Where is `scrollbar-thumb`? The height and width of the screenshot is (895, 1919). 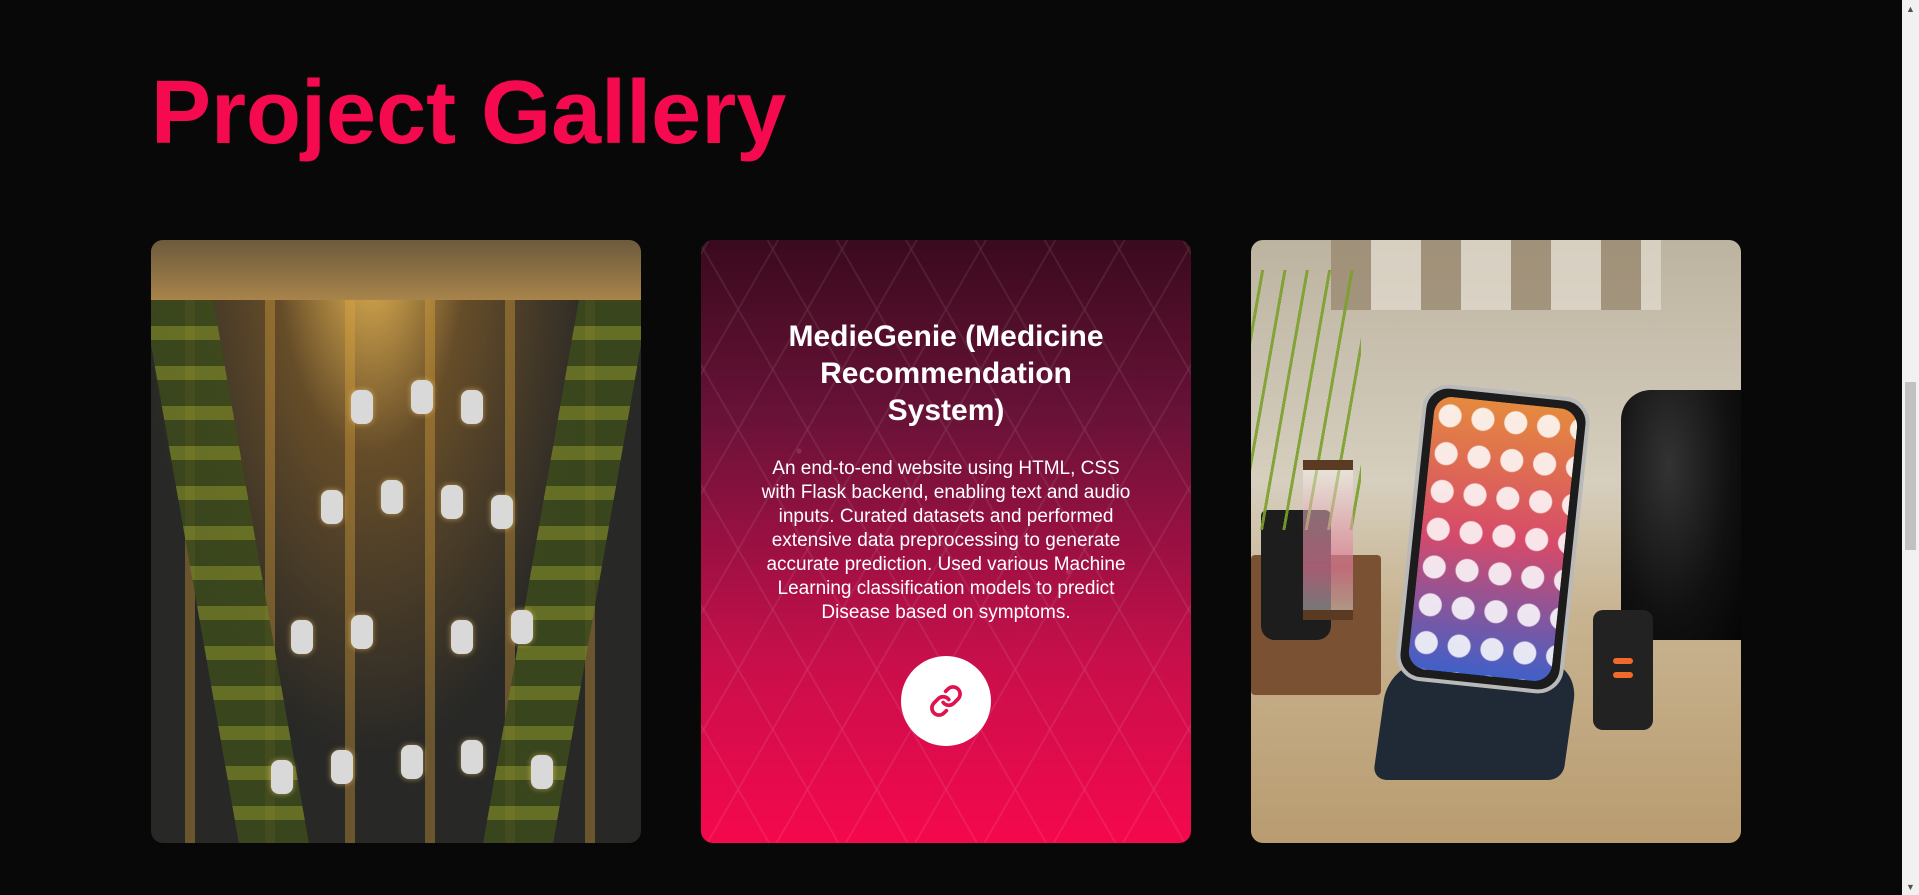
scrollbar-thumb is located at coordinates (1910, 466).